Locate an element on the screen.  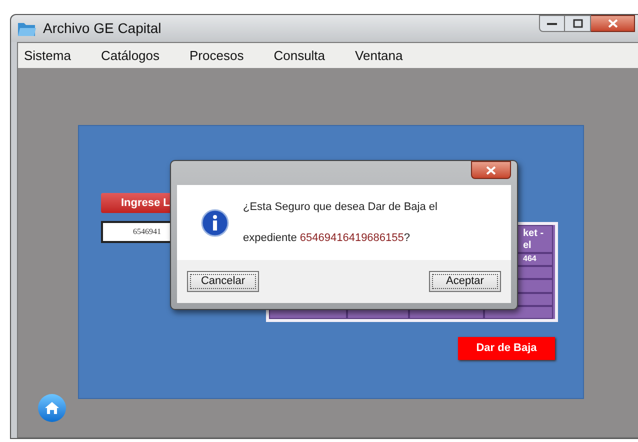
maximize-icon is located at coordinates (577, 23).